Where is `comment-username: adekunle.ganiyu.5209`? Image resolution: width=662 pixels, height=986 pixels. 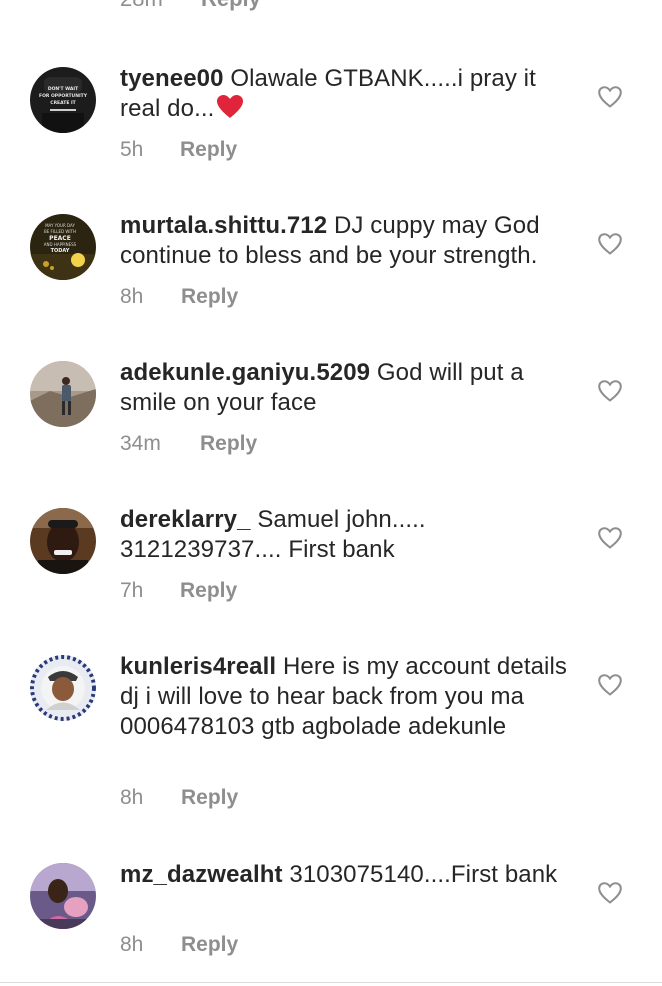
comment-username: adekunle.ganiyu.5209 is located at coordinates (245, 372).